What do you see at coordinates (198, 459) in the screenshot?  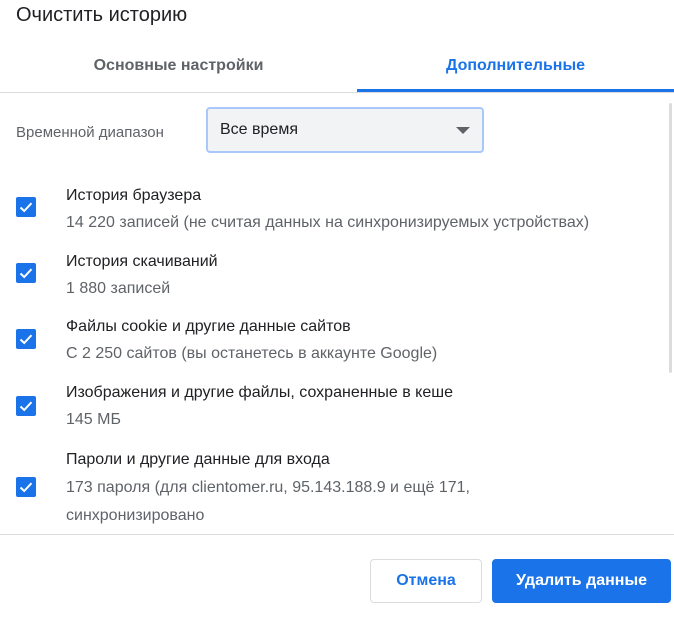 I see `item-title: Пароли и другие данные для входа` at bounding box center [198, 459].